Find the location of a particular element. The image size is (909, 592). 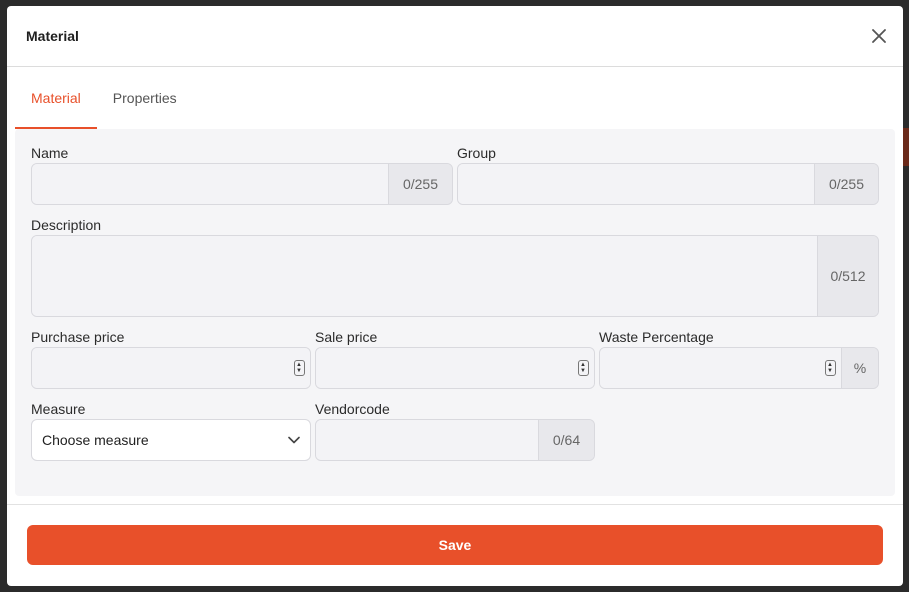

name-input is located at coordinates (210, 184).